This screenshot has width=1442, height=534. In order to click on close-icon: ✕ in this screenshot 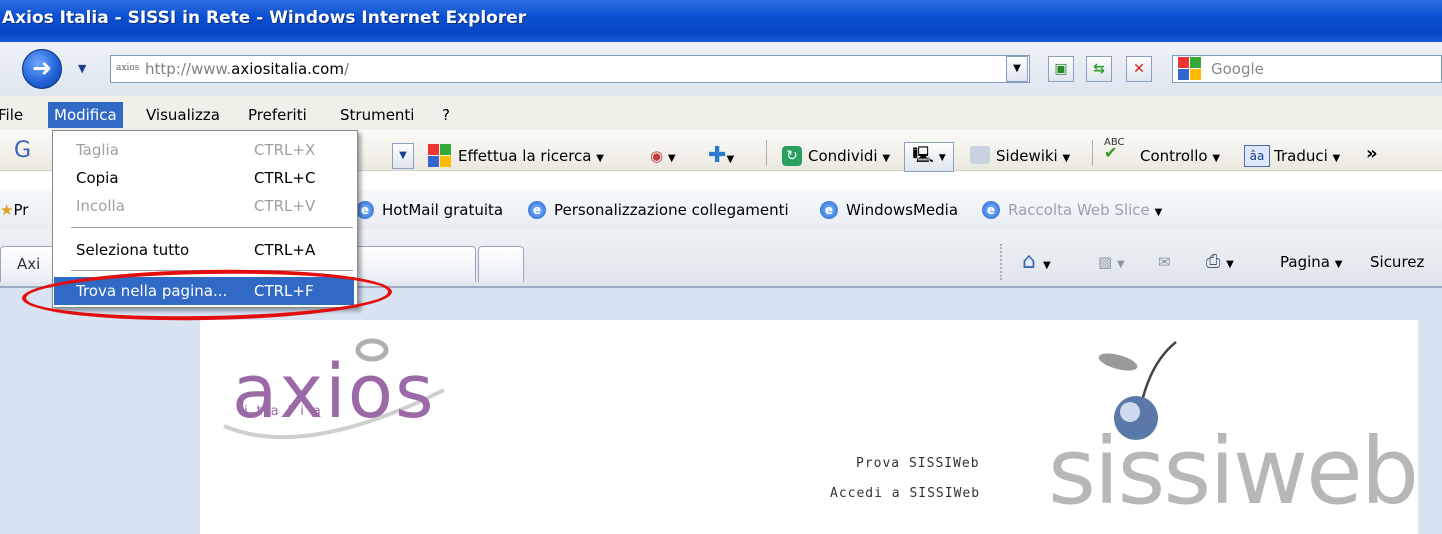, I will do `click(1139, 69)`.